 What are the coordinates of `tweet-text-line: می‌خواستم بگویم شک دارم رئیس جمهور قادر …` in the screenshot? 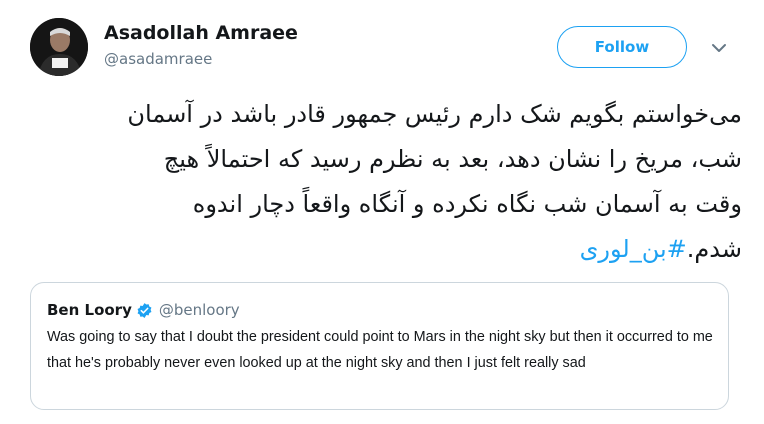 It's located at (434, 114).